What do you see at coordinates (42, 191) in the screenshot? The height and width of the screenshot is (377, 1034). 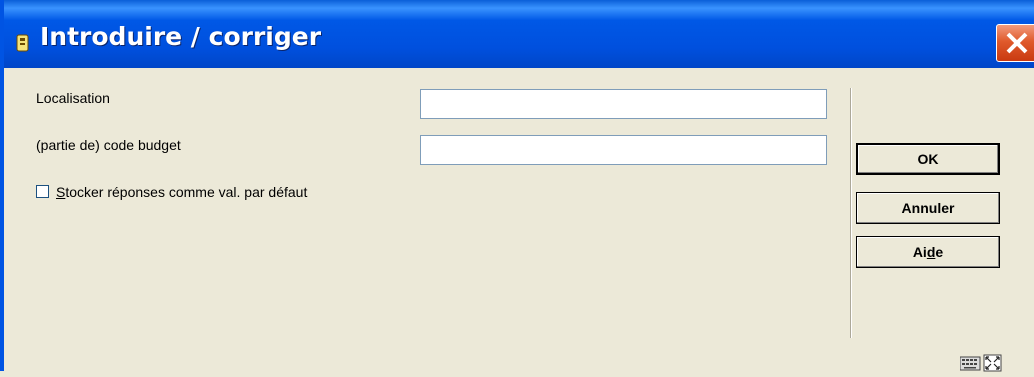 I see `store-defaults-checkbox` at bounding box center [42, 191].